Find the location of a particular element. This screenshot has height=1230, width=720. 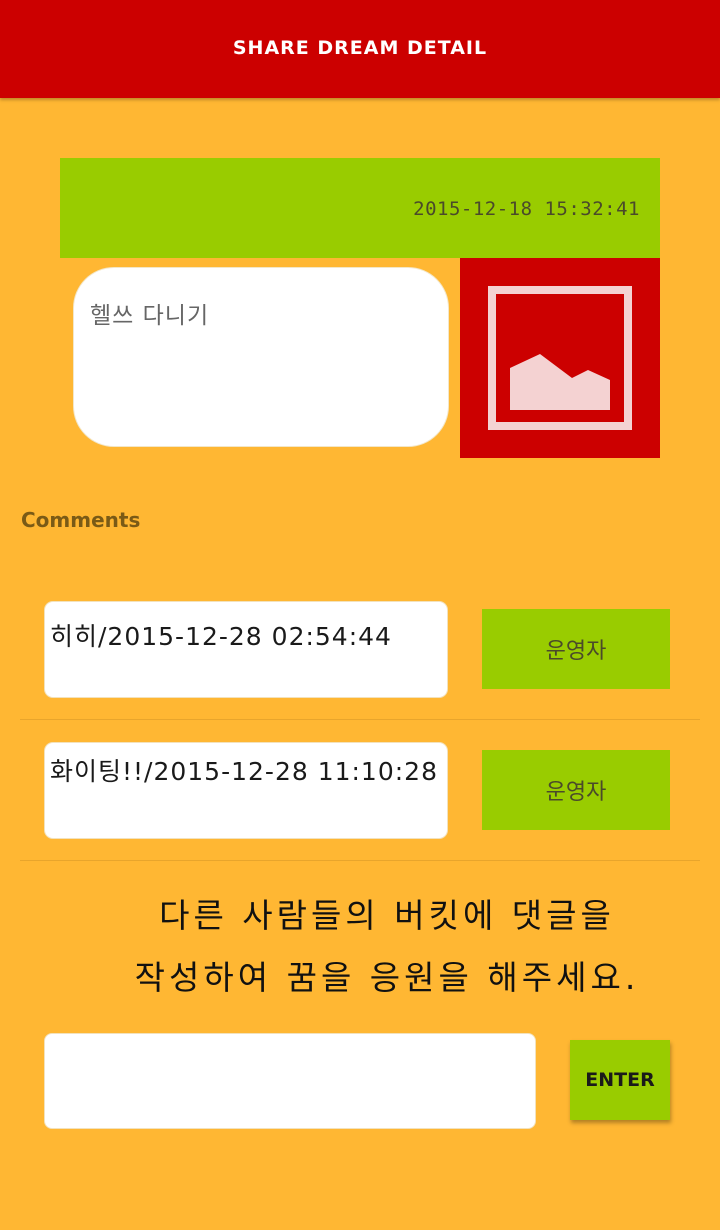

comment-bubble: 화이팅!!/2015-12-28 11:10:28 is located at coordinates (246, 790).